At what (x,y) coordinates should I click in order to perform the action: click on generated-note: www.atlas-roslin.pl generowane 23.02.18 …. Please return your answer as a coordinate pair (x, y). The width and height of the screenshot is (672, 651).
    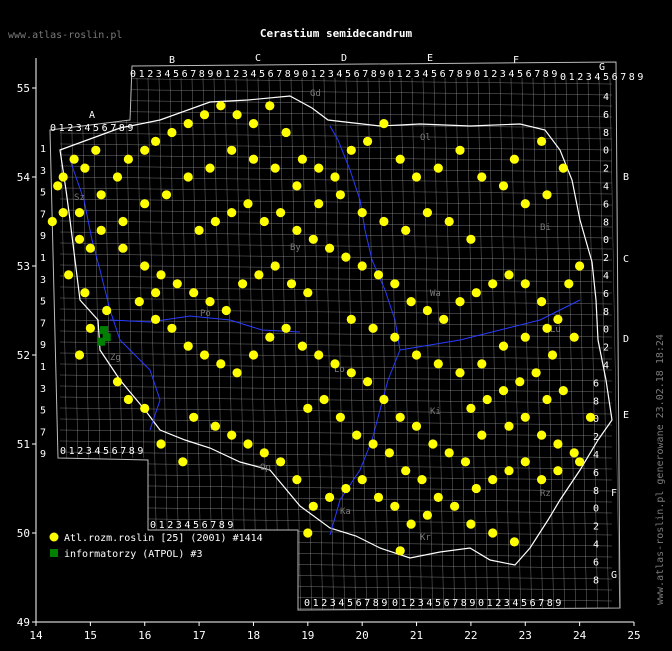
    Looking at the image, I should click on (660, 469).